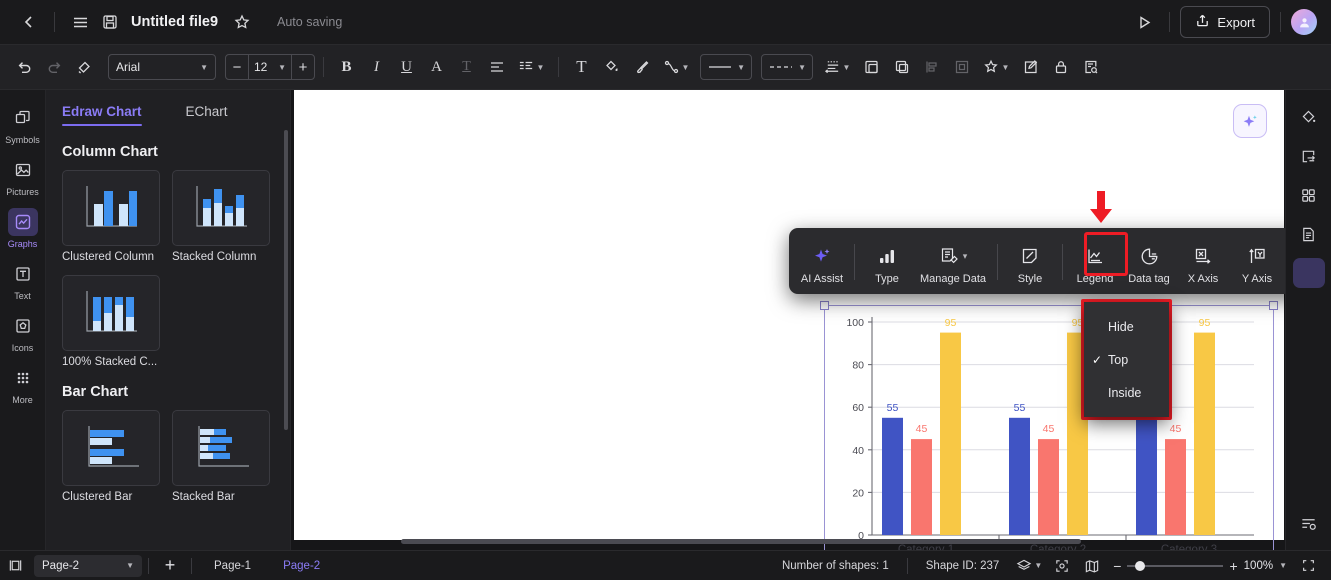 This screenshot has height=580, width=1331. I want to click on zoom-out-button: −, so click(1117, 566).